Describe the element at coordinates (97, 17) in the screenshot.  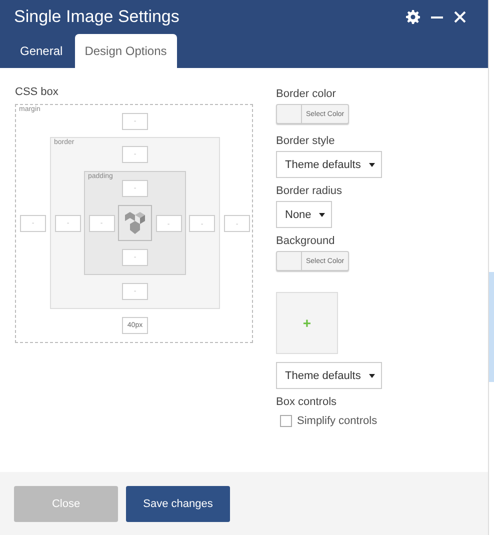
I see `window-title: Single Image Settings` at that location.